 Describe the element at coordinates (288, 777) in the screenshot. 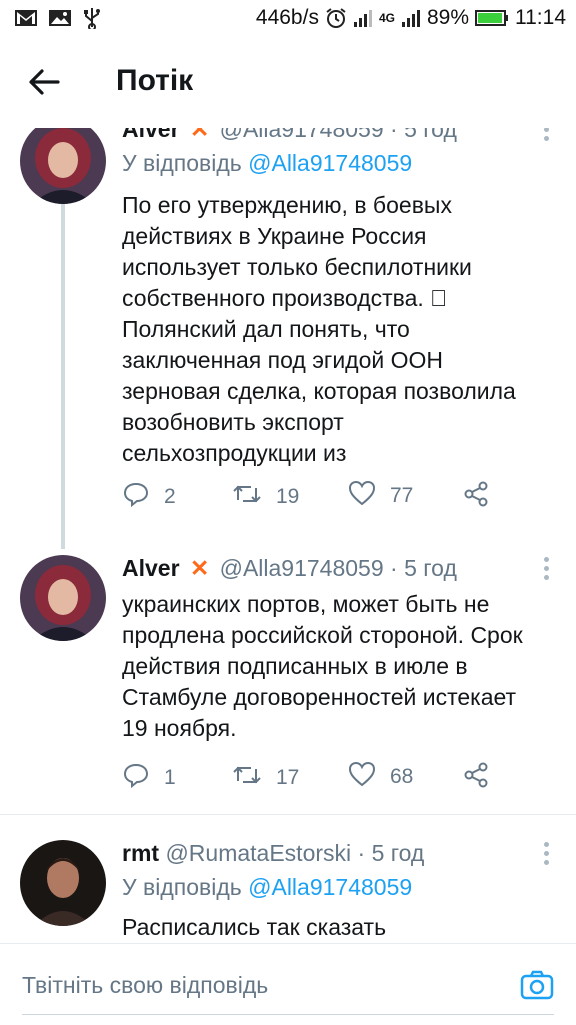

I see `retweet-count: 17` at that location.